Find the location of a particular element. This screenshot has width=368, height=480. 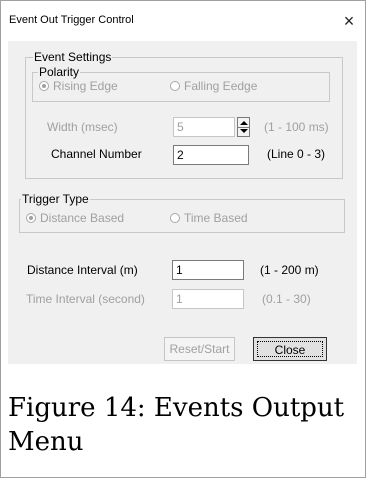

distance-based-radio: Distance Based is located at coordinates (75, 218).